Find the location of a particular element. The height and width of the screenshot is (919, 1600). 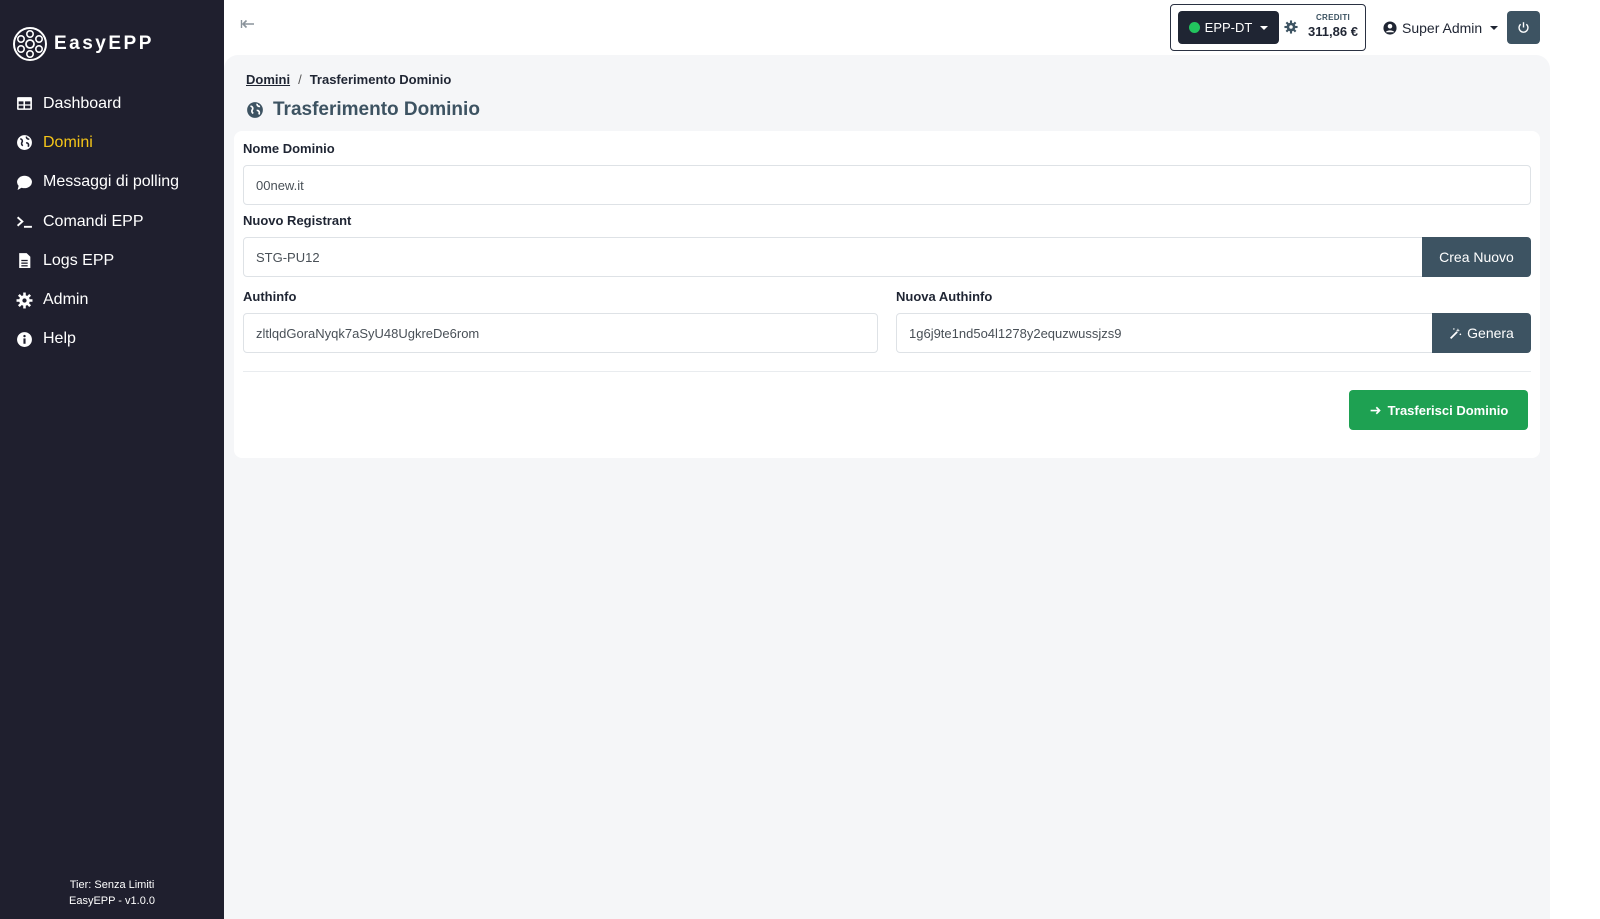

environment-dropdown: EPP-DT is located at coordinates (1228, 27).